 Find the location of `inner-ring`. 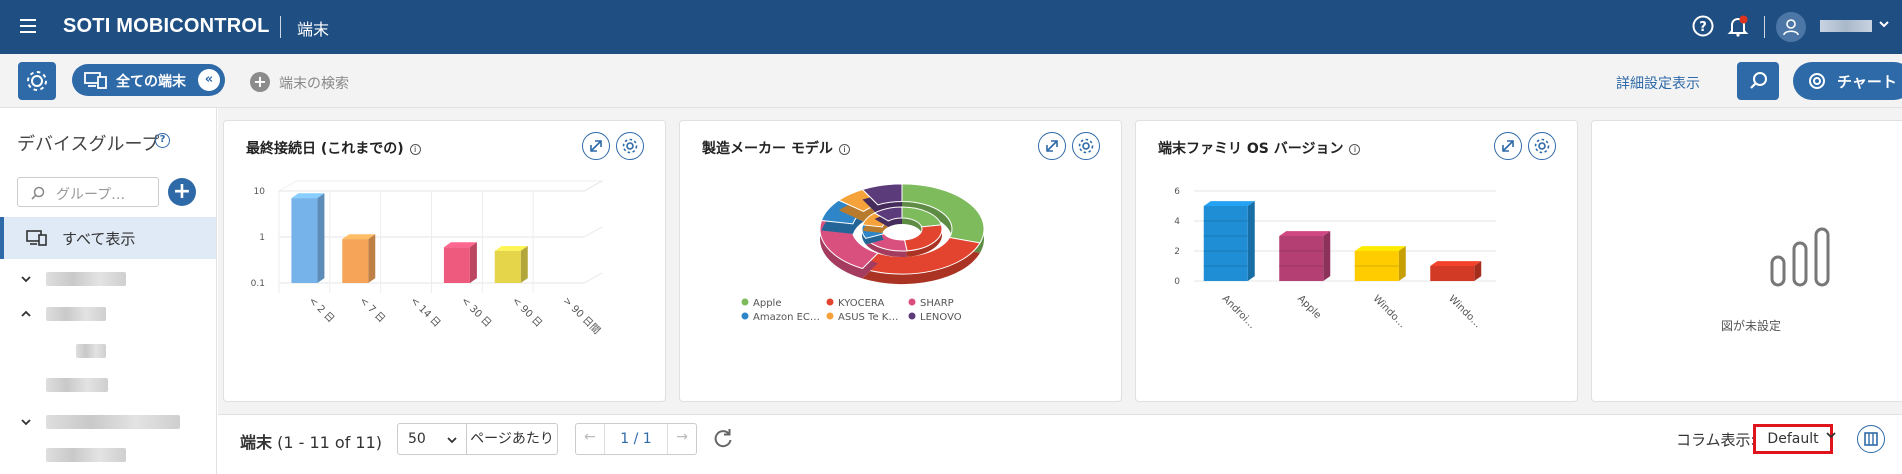

inner-ring is located at coordinates (902, 231).